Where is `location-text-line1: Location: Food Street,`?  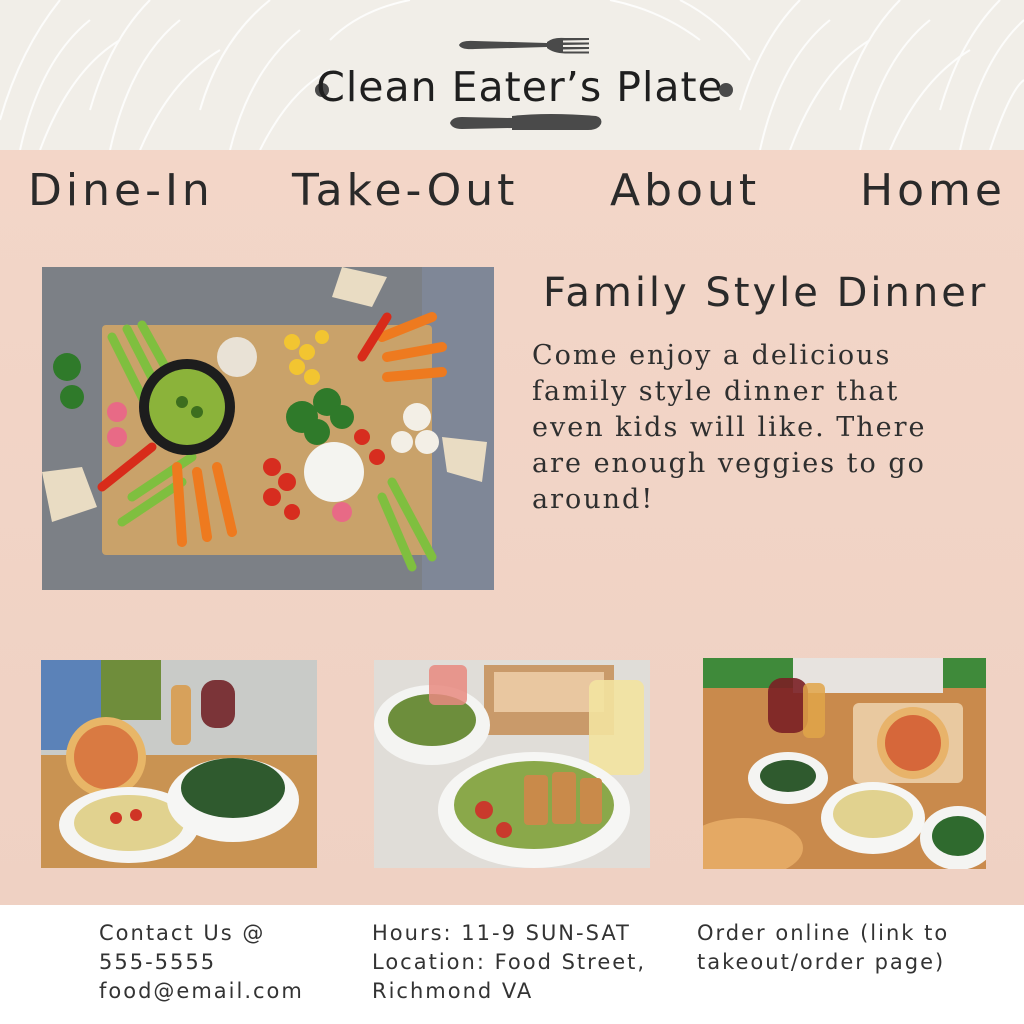 location-text-line1: Location: Food Street, is located at coordinates (509, 962).